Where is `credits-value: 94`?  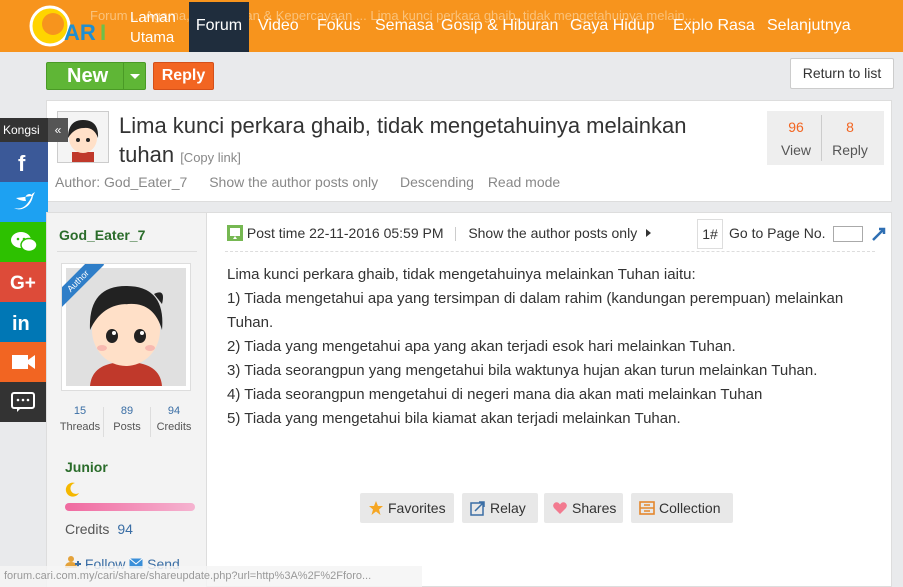
credits-value: 94 is located at coordinates (174, 411).